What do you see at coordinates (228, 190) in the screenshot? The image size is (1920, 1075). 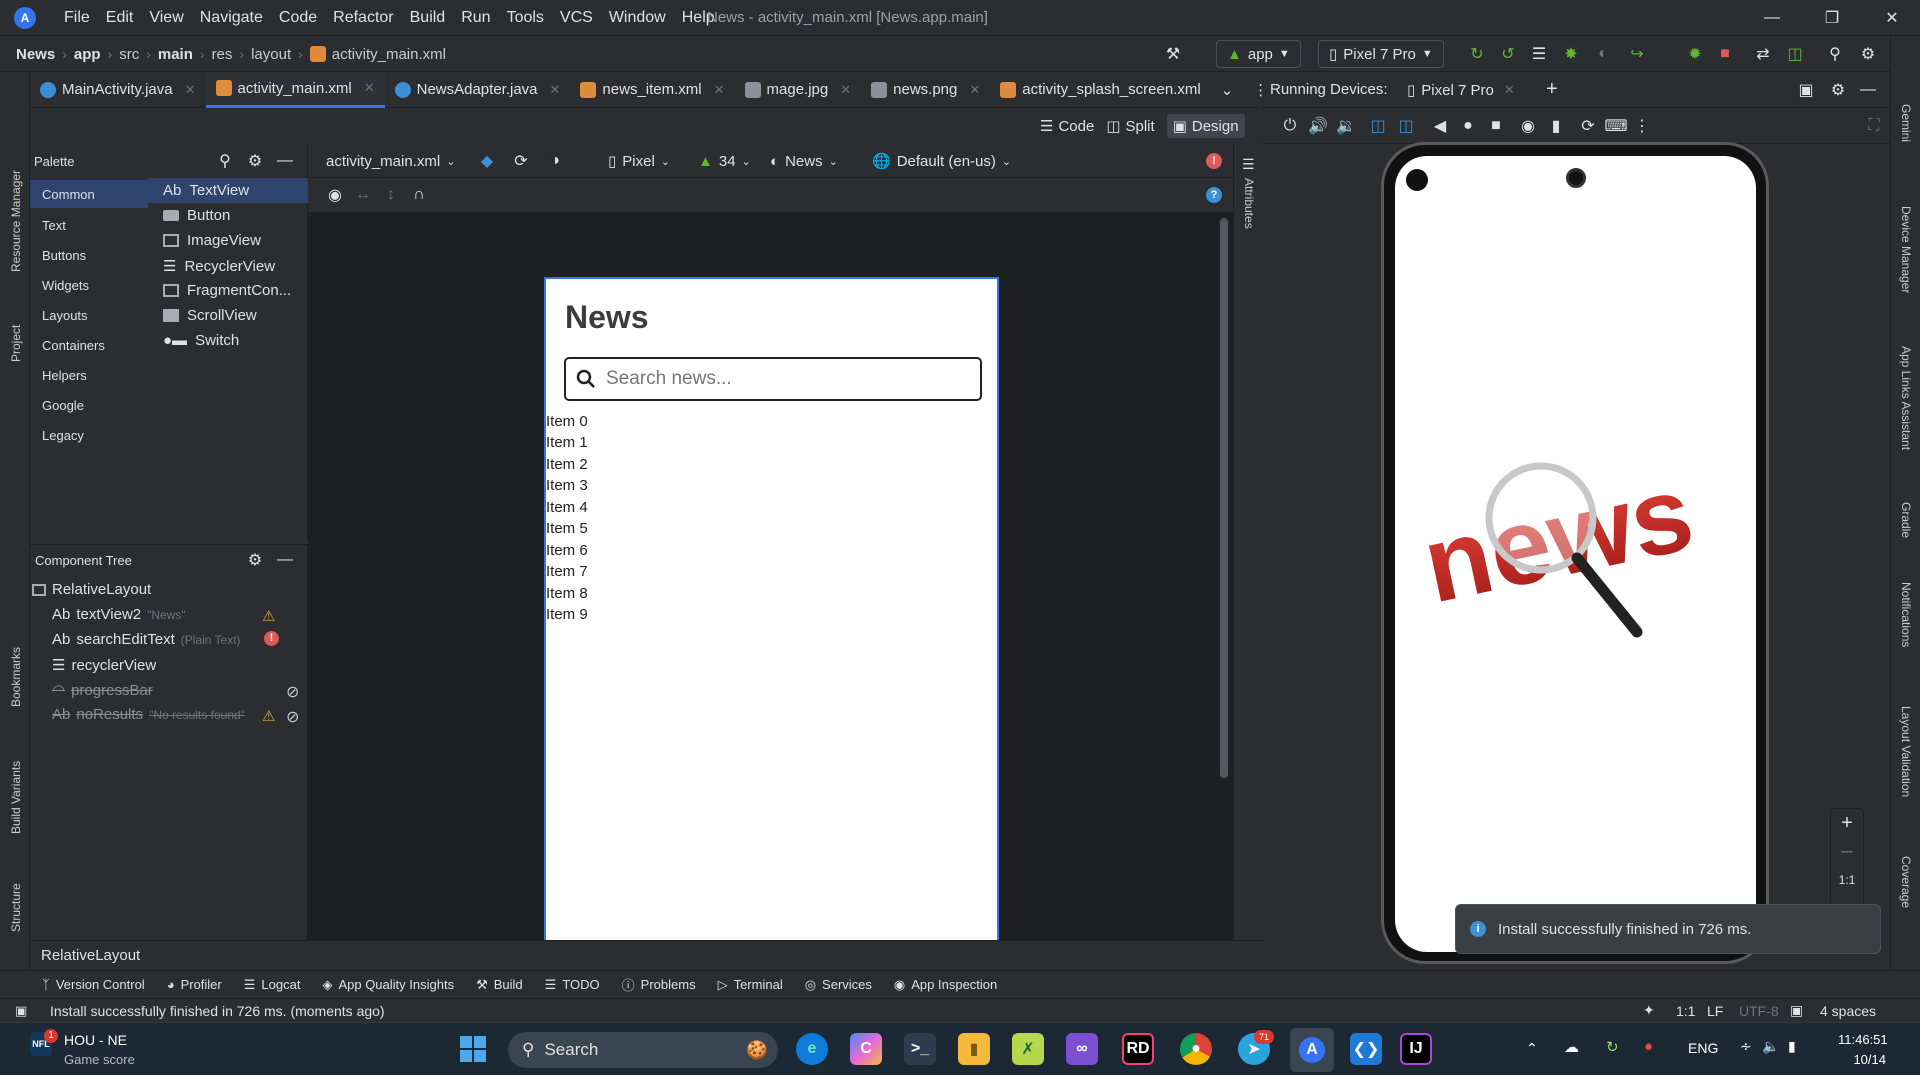 I see `palette-item-textview: Ab TextView` at bounding box center [228, 190].